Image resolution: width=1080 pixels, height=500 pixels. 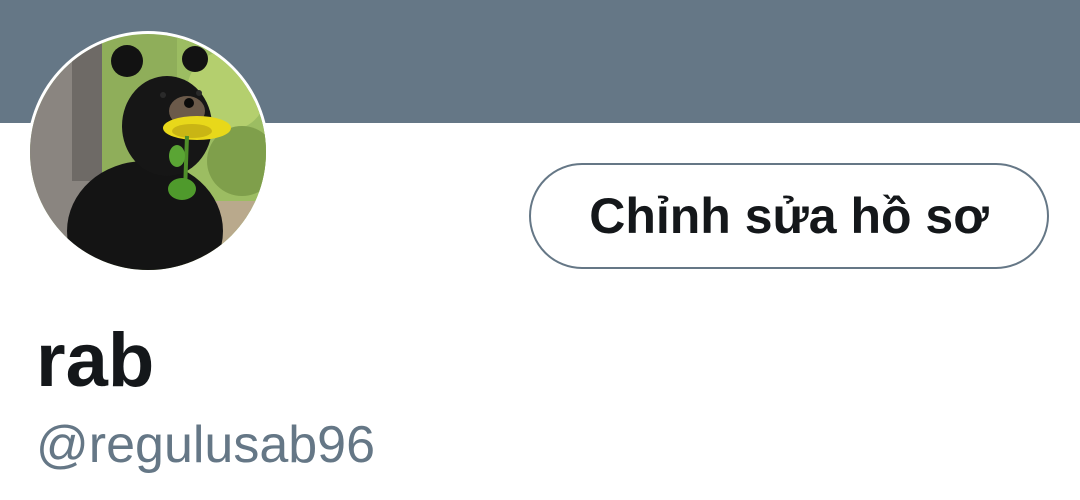 I want to click on avatar-photo, so click(x=148, y=152).